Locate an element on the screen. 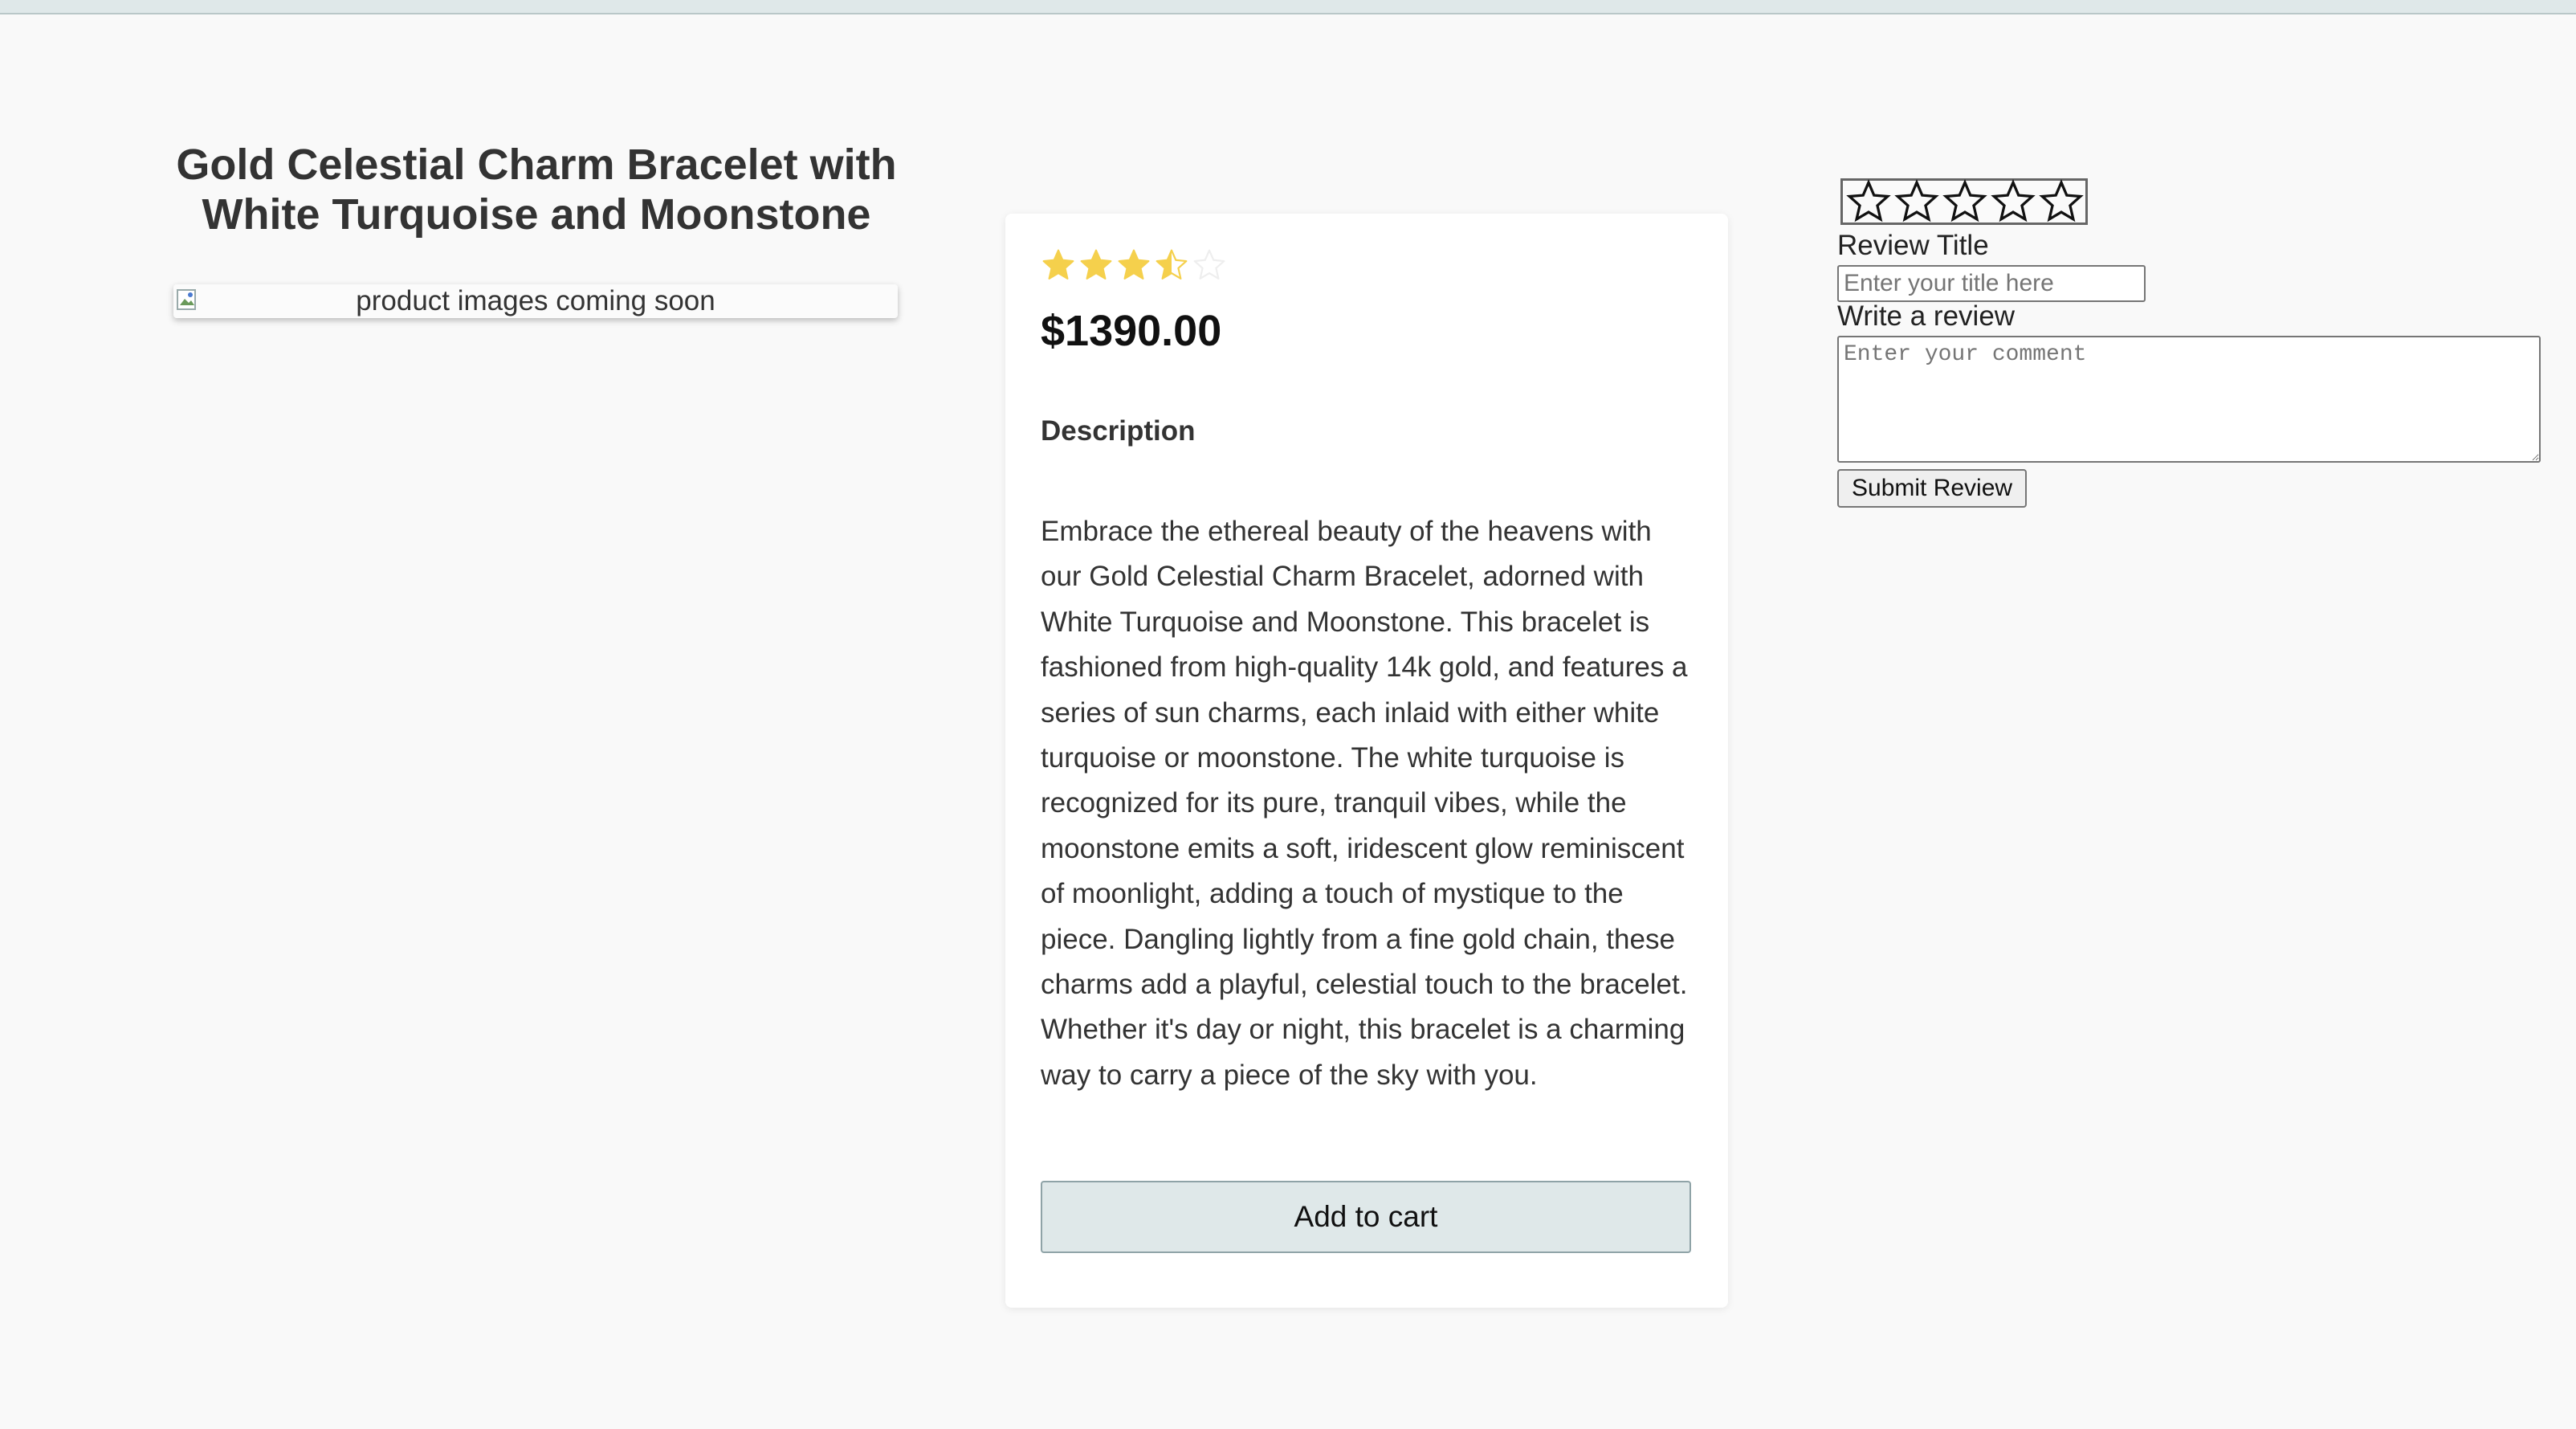 The image size is (2576, 1429). product-image: product images coming soon is located at coordinates (535, 301).